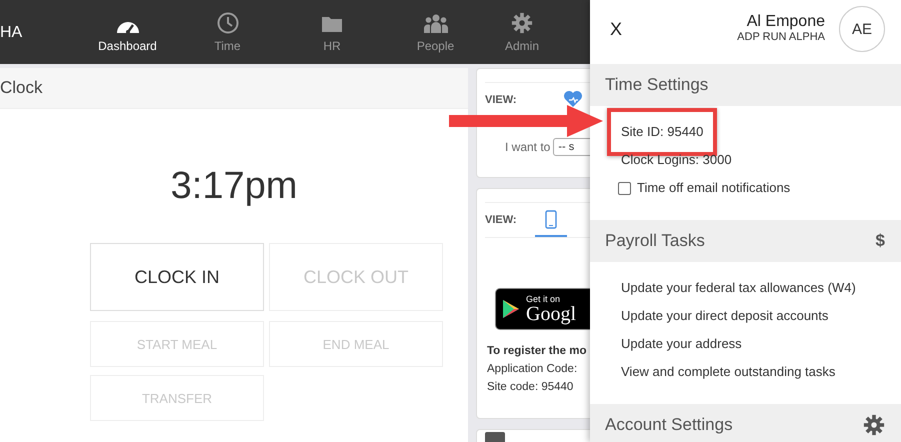  What do you see at coordinates (745, 423) in the screenshot?
I see `section-header: Account Settings` at bounding box center [745, 423].